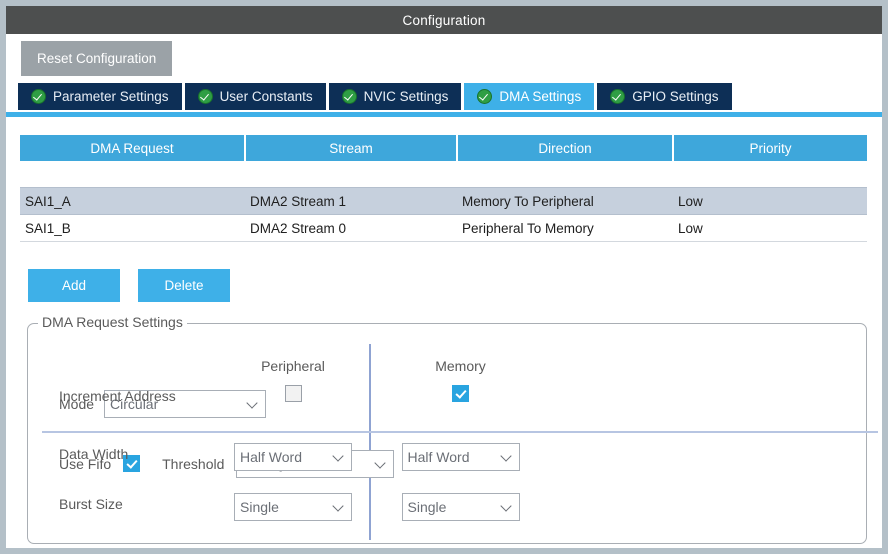 This screenshot has width=888, height=554. I want to click on column-header-peripheral: Peripheral, so click(293, 365).